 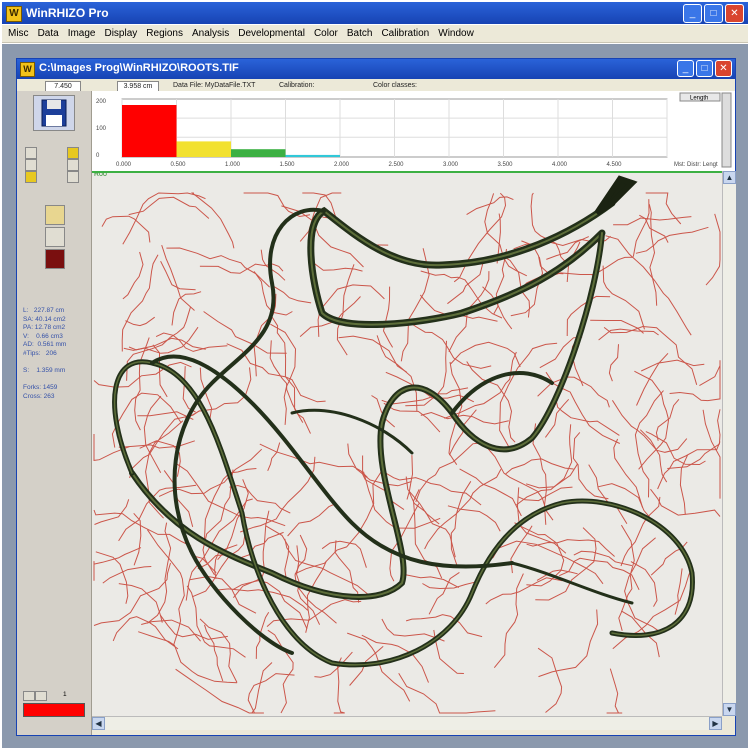 I want to click on menu-item-misc: Misc, so click(x=18, y=33).